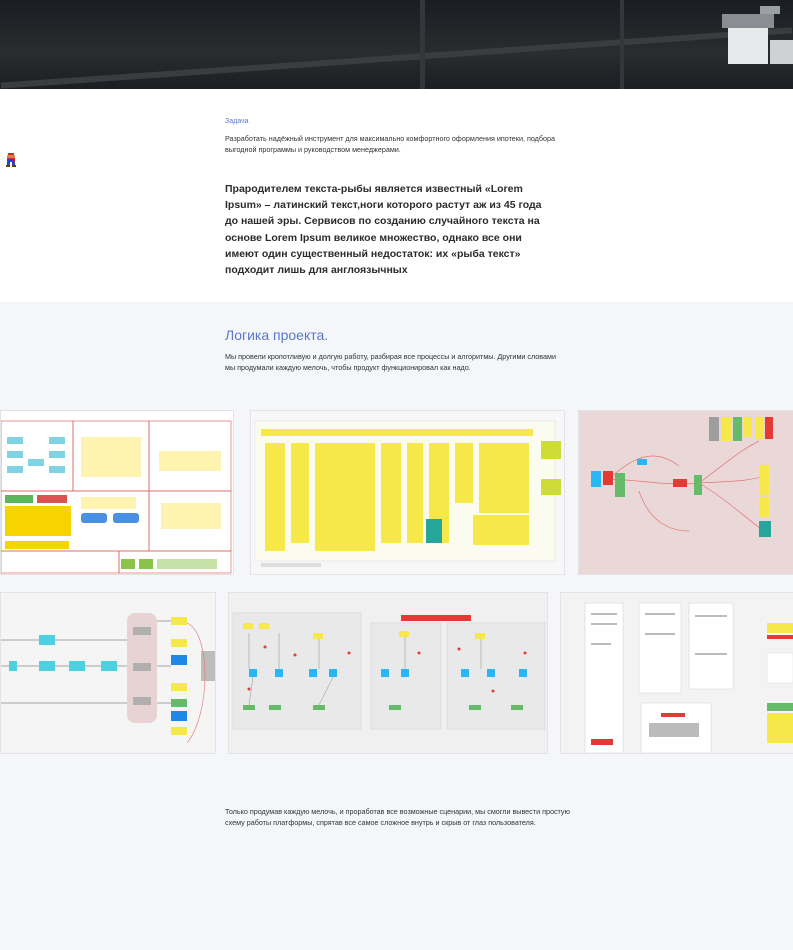 The image size is (793, 950). Describe the element at coordinates (237, 121) in the screenshot. I see `task-label: Задача` at that location.